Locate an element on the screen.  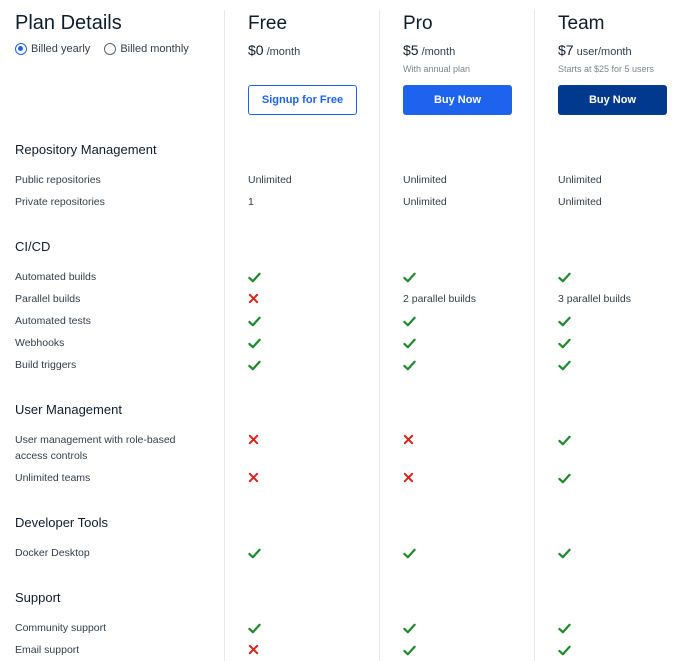
section-title: Support is located at coordinates (38, 597).